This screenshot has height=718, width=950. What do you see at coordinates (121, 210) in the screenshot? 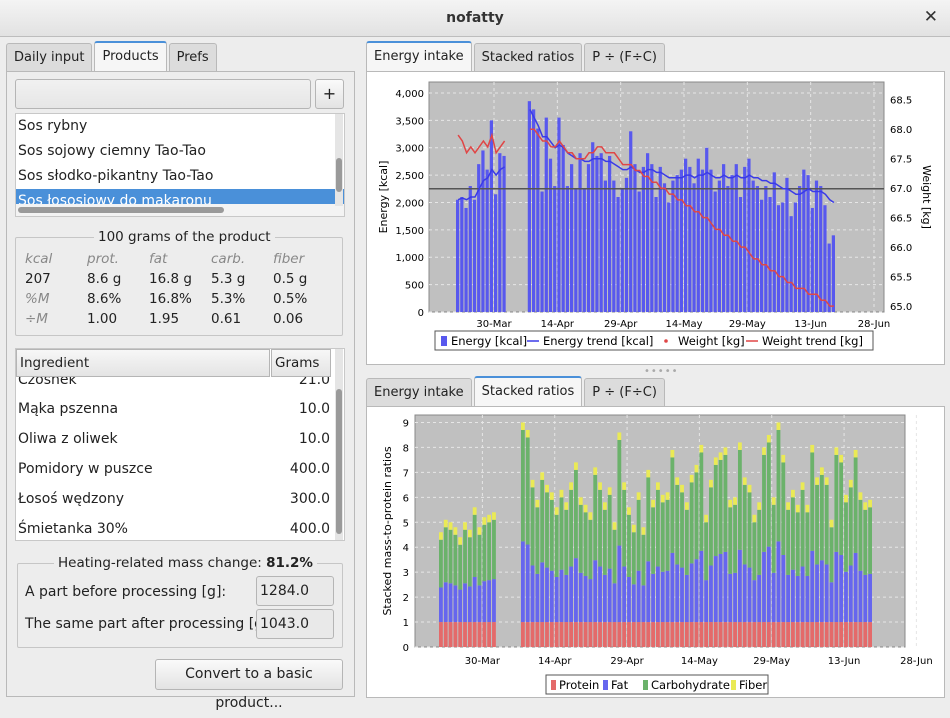
I see `hscroll-thumb` at bounding box center [121, 210].